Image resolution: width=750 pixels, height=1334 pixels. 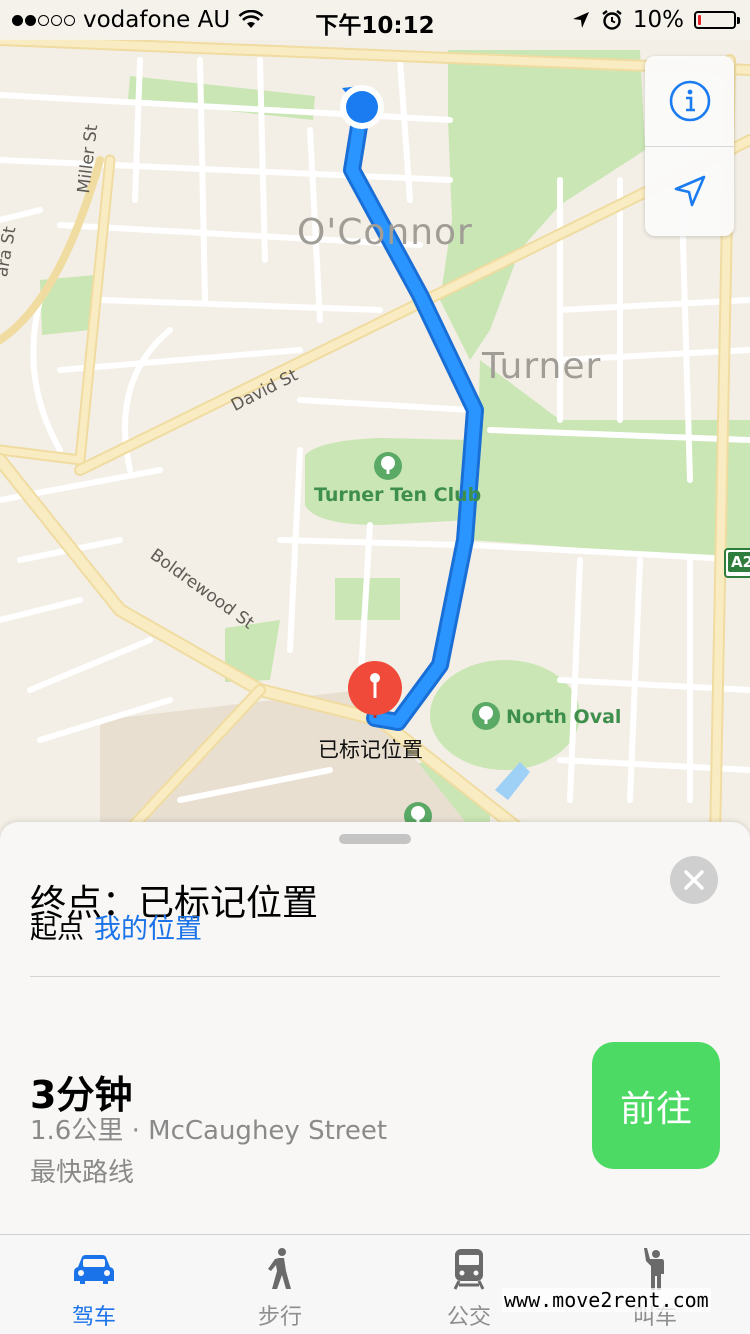 I want to click on user-location-dot, so click(x=362, y=107).